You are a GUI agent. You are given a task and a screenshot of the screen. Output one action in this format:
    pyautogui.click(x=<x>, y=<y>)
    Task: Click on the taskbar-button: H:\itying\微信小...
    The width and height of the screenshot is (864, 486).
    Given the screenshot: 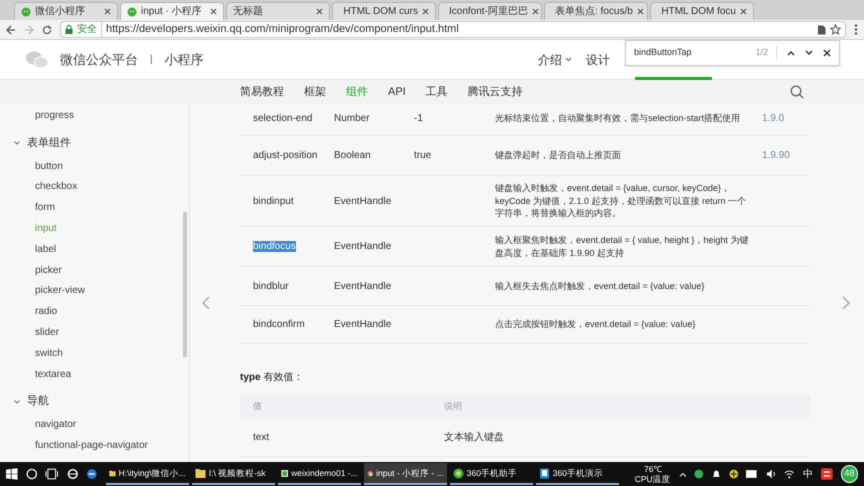 What is the action you would take?
    pyautogui.click(x=147, y=474)
    